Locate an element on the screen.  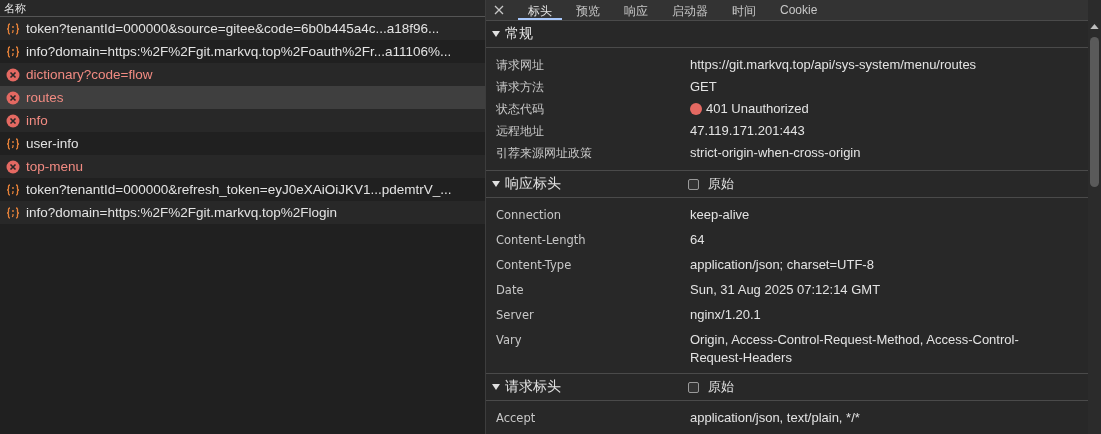
status-dot is located at coordinates (696, 109).